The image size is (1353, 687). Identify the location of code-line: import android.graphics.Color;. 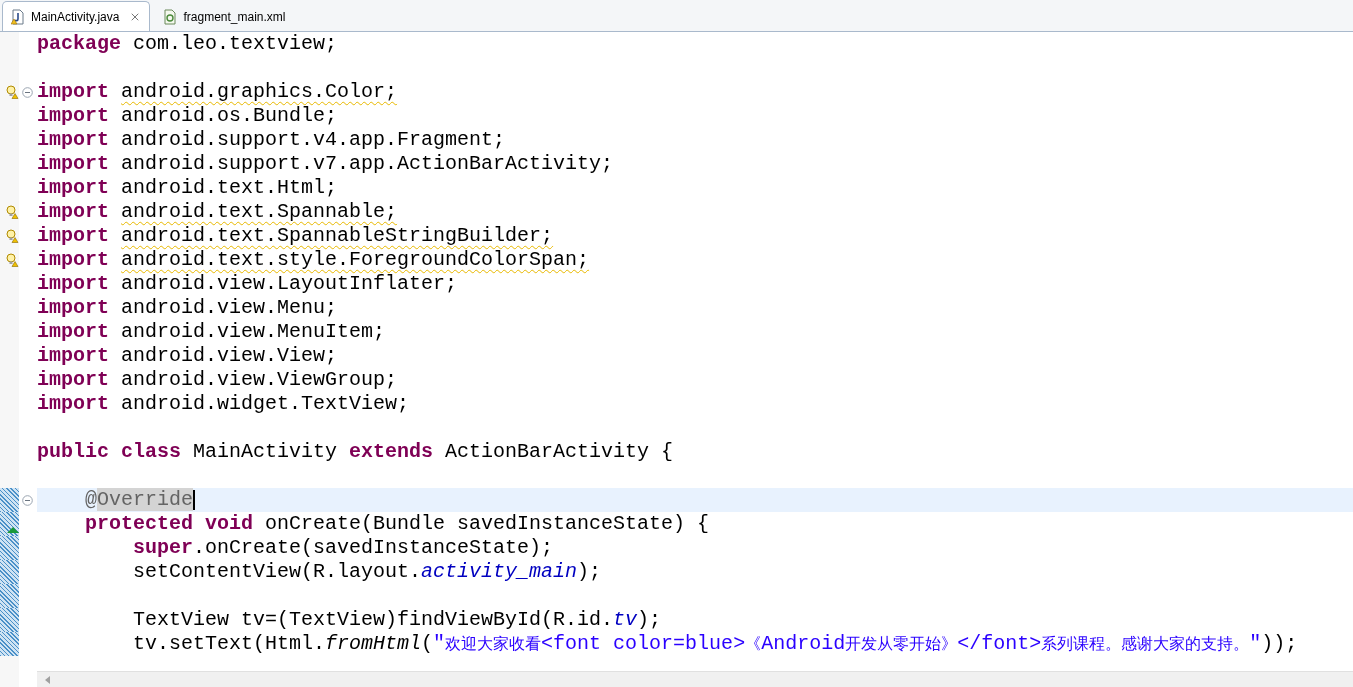
(217, 92).